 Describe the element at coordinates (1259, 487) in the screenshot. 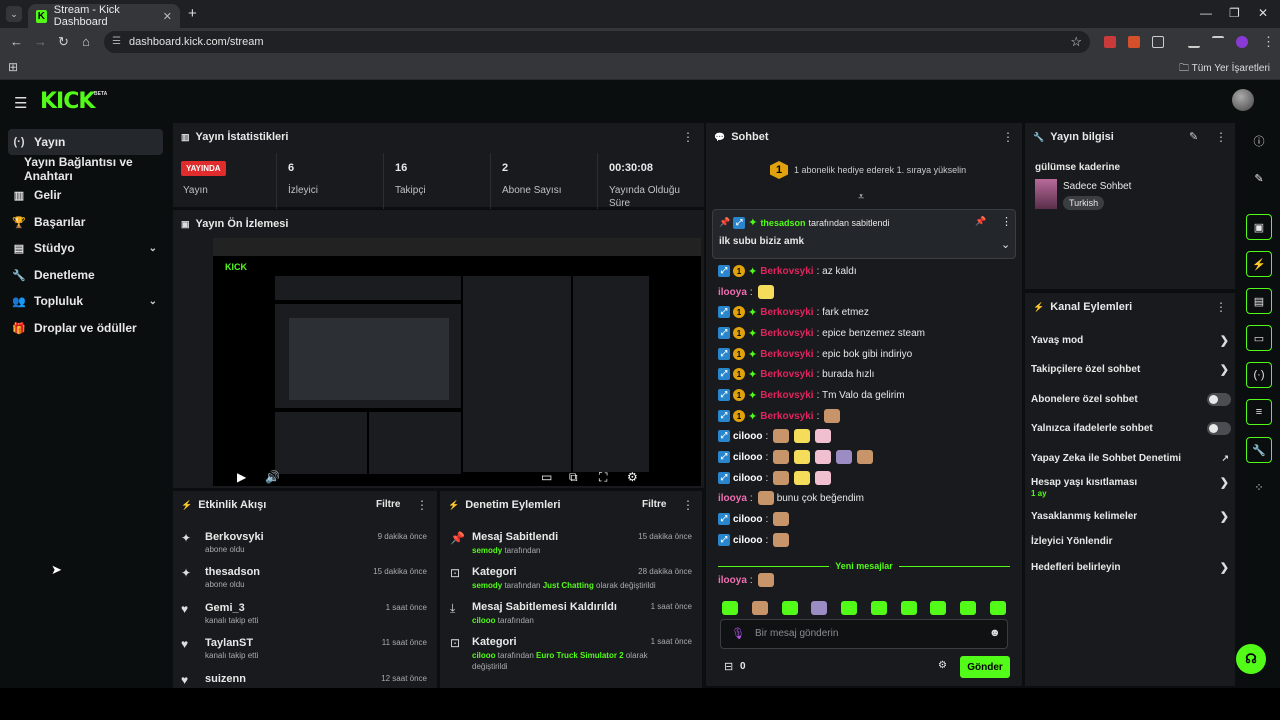

I see `add-widget-icon: ⁘` at that location.